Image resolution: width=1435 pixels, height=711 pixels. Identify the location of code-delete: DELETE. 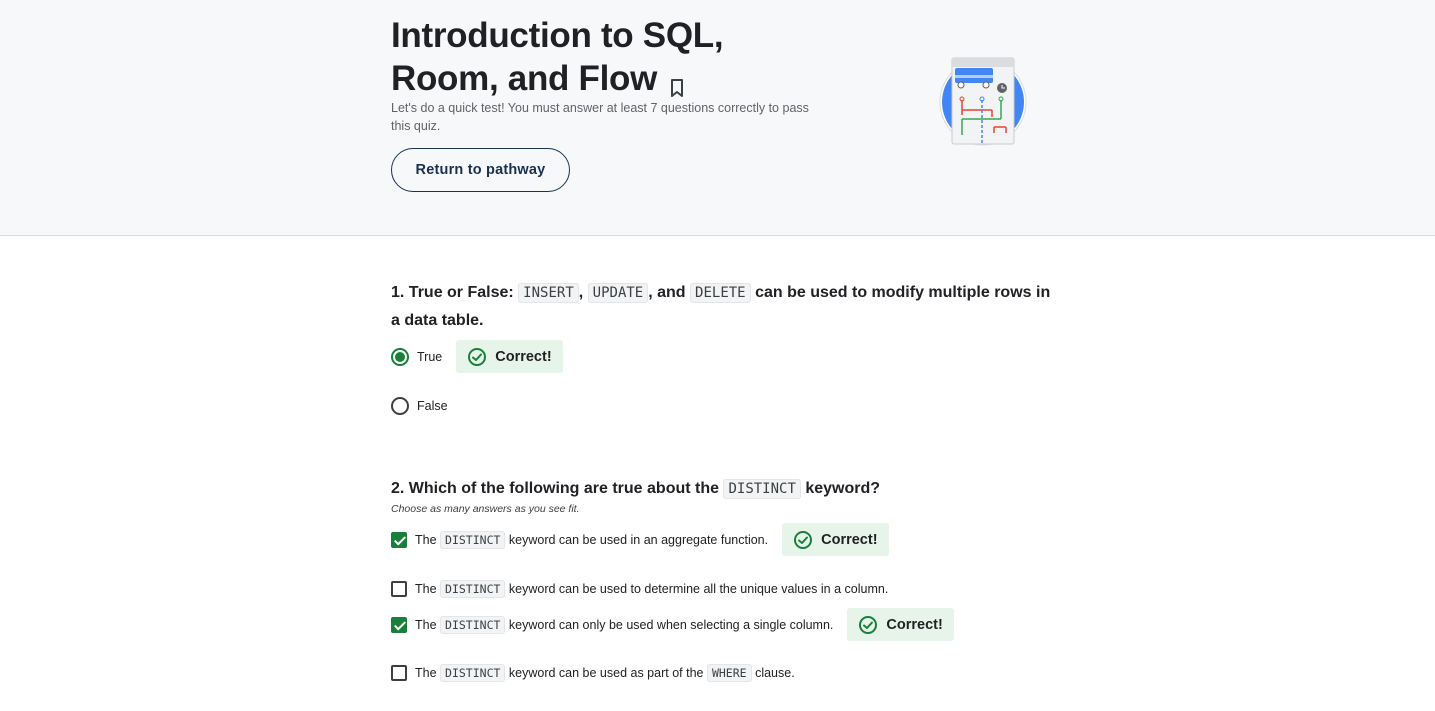
(720, 293).